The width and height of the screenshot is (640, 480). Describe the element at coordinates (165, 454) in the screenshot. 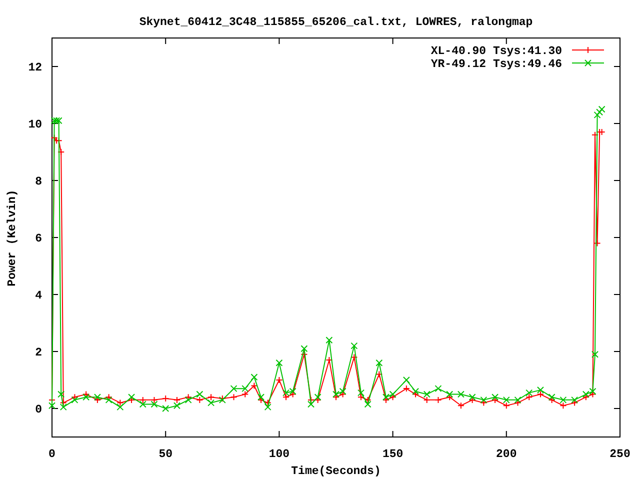

I see `axis-tick-label: 50` at that location.